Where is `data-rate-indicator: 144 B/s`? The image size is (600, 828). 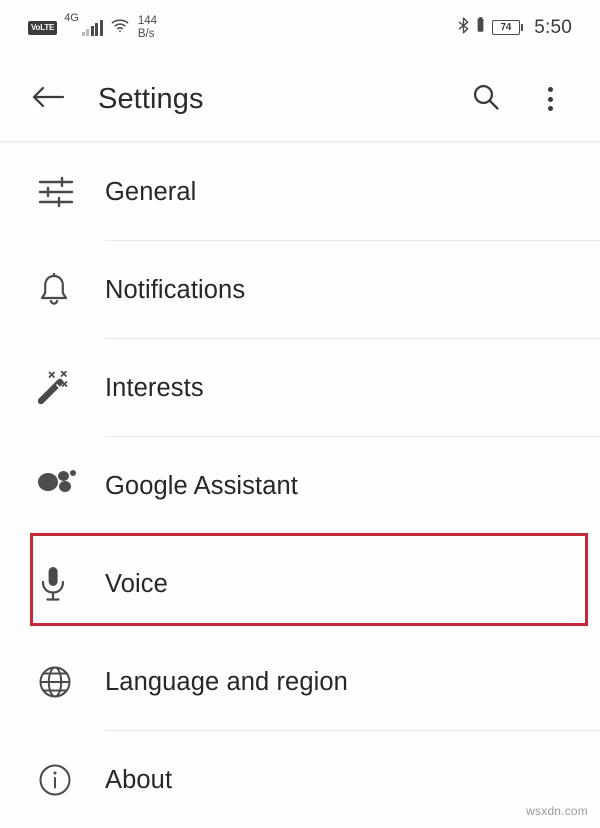 data-rate-indicator: 144 B/s is located at coordinates (147, 27).